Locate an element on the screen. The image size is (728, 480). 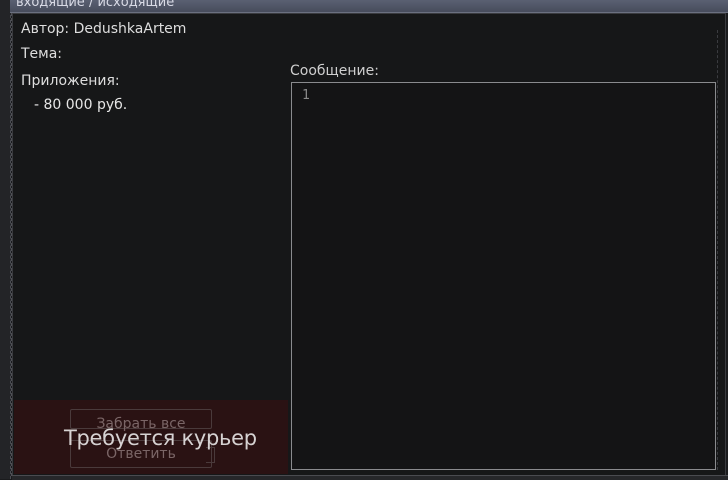
window-title-bar: входящие / исходящие is located at coordinates (369, 6).